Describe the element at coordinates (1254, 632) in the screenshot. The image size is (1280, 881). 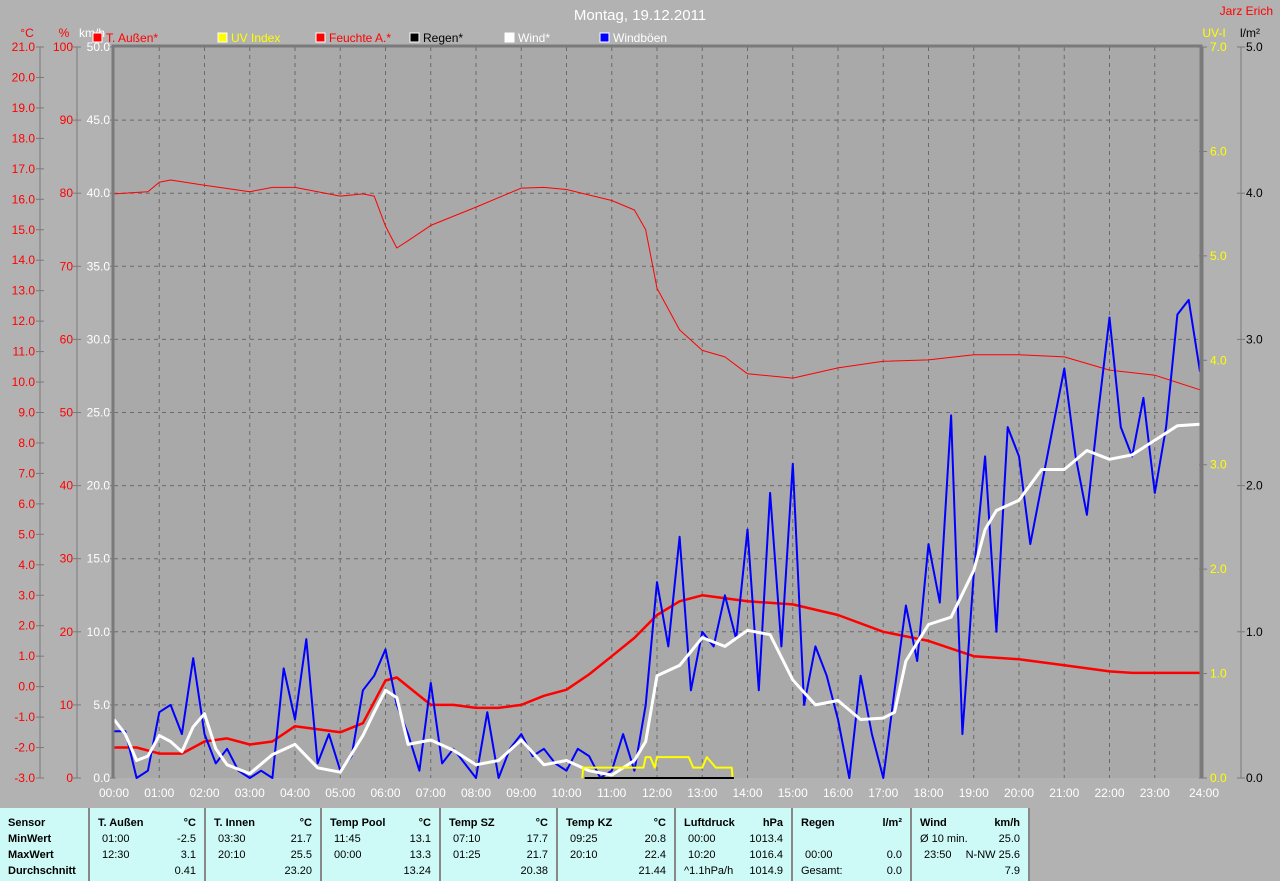
I see `rain-tick-label: 1.0` at that location.